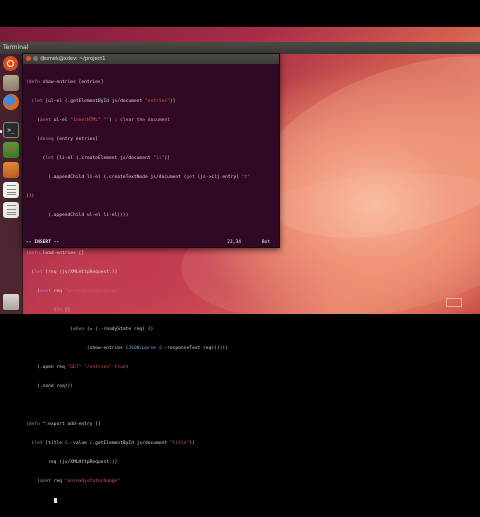 This screenshot has width=480, height=517. What do you see at coordinates (48, 311) in the screenshot?
I see `code-line: (fn []` at bounding box center [48, 311].